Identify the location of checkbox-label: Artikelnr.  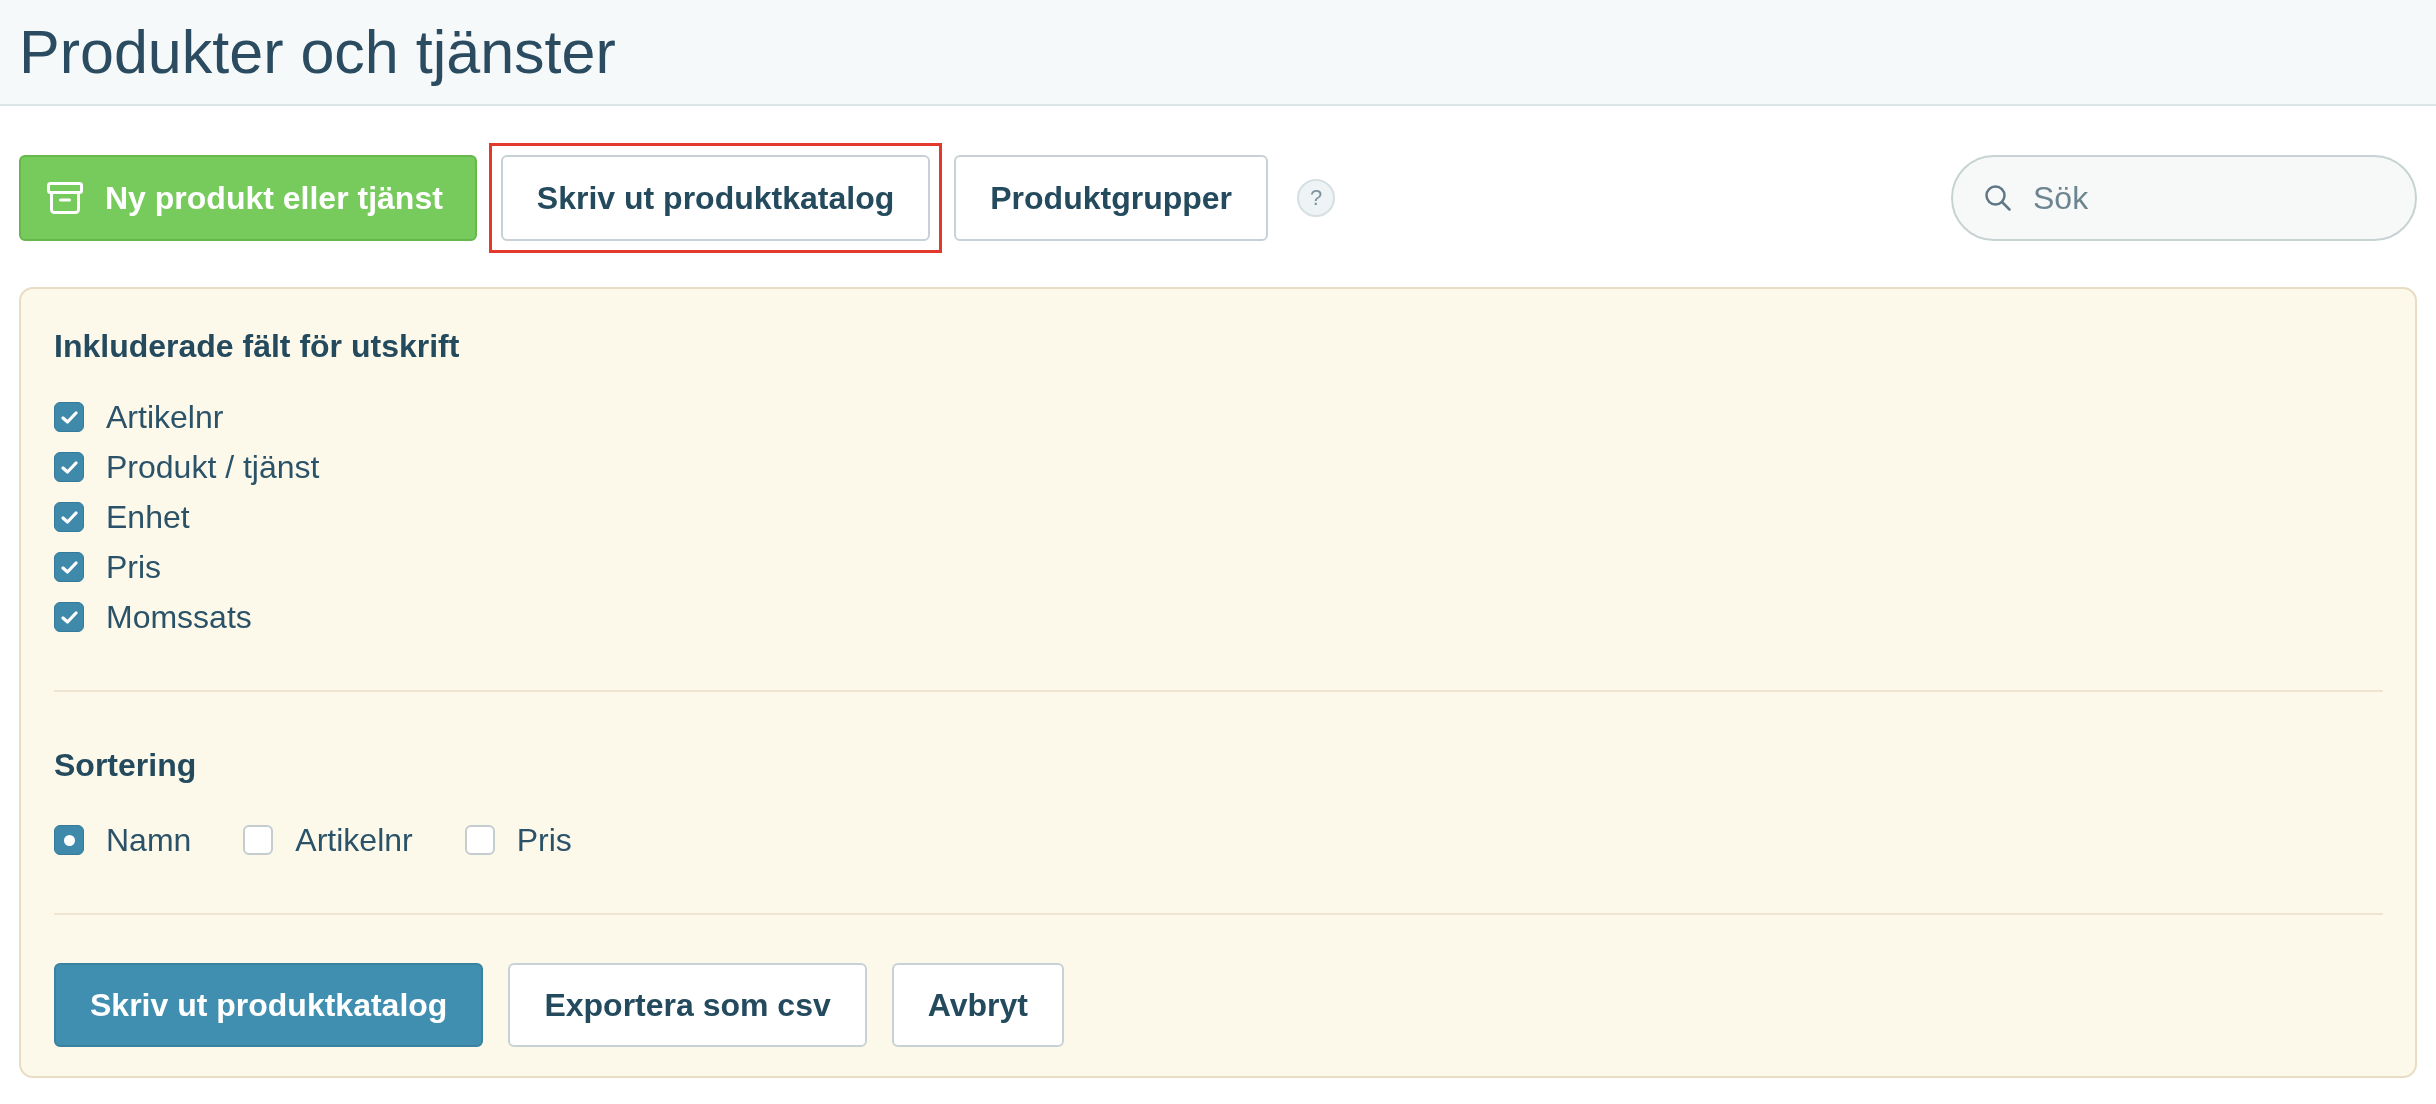
(165, 417).